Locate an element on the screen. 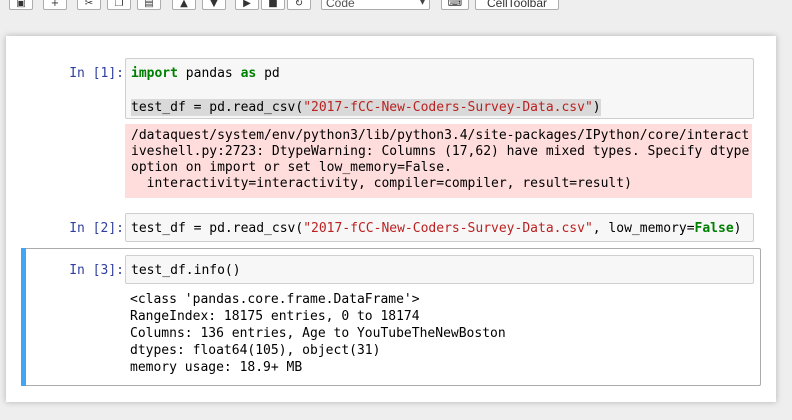  restart-button: ↻ is located at coordinates (299, 5).